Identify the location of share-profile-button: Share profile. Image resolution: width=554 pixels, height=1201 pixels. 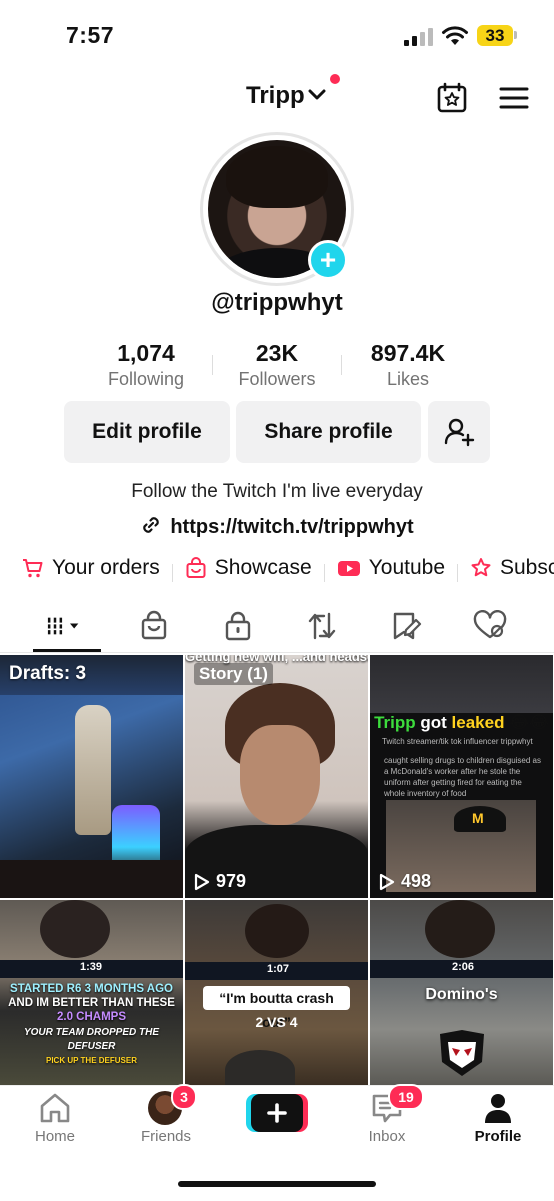
(328, 432).